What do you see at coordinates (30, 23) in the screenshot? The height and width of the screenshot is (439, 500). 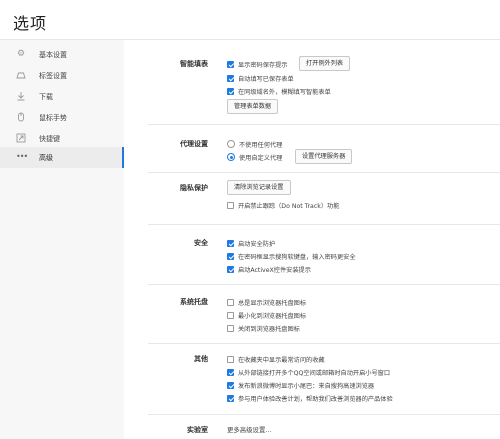 I see `page-title: 选项` at bounding box center [30, 23].